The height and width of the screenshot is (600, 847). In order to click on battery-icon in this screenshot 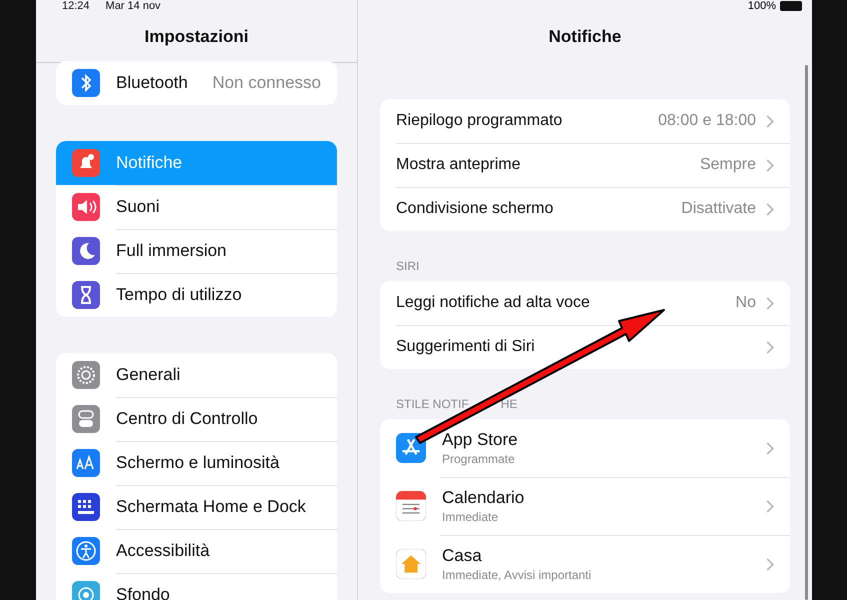, I will do `click(791, 6)`.